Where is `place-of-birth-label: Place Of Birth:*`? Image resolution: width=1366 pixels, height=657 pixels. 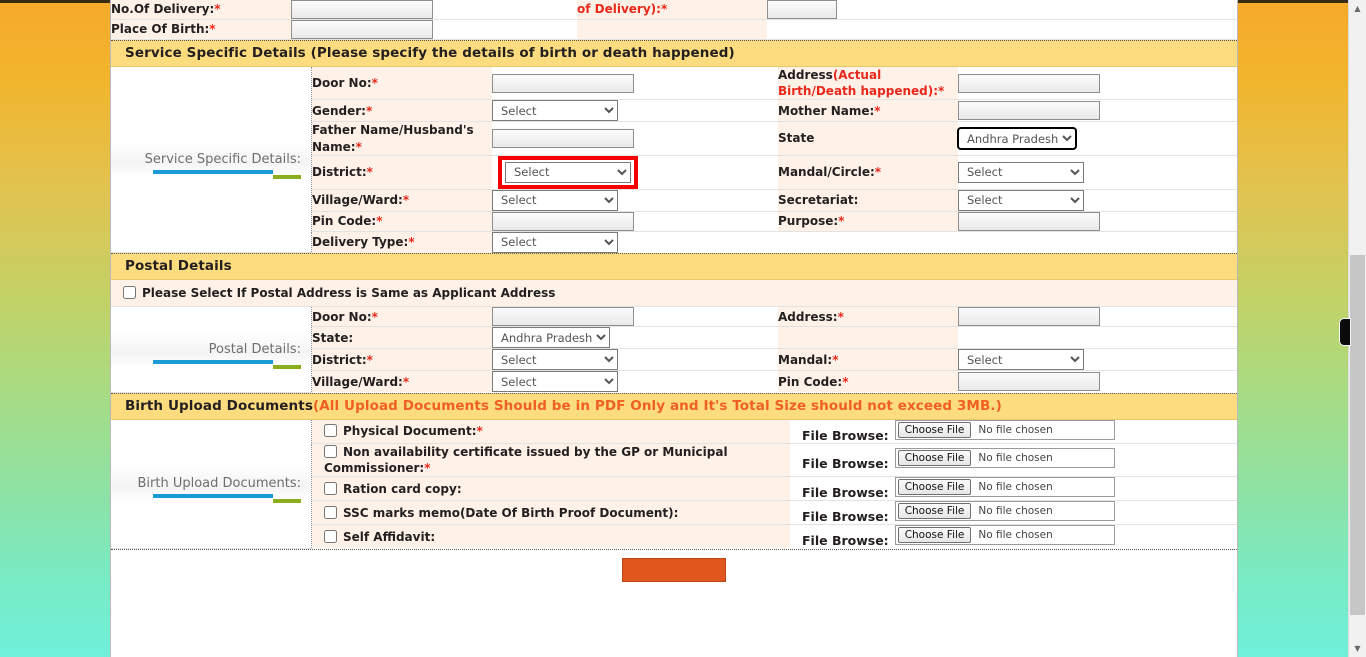 place-of-birth-label: Place Of Birth:* is located at coordinates (201, 29).